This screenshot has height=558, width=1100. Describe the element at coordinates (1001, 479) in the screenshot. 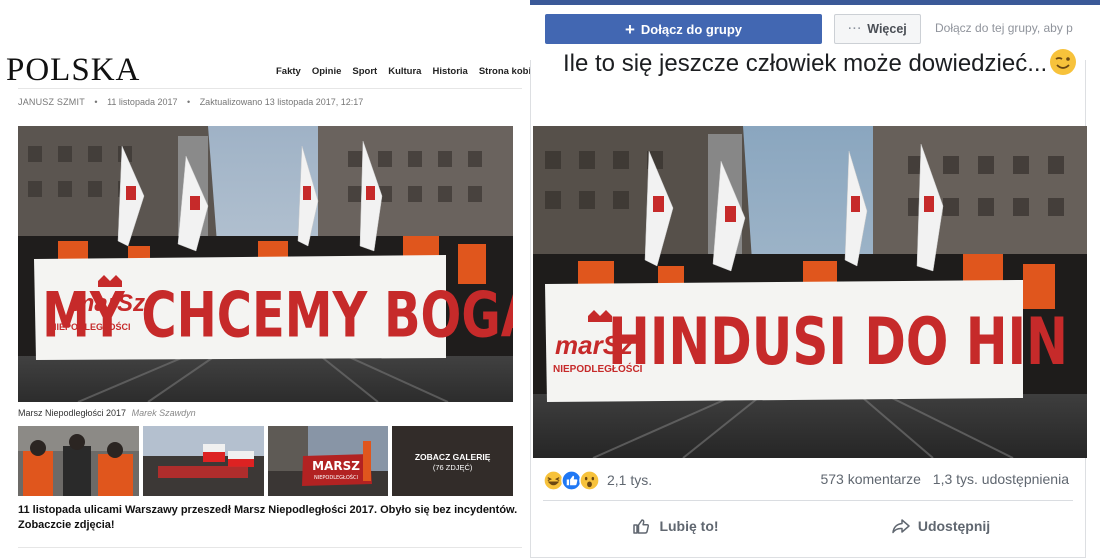

I see `share-count-link: 1,3 tys. udostępnienia` at that location.